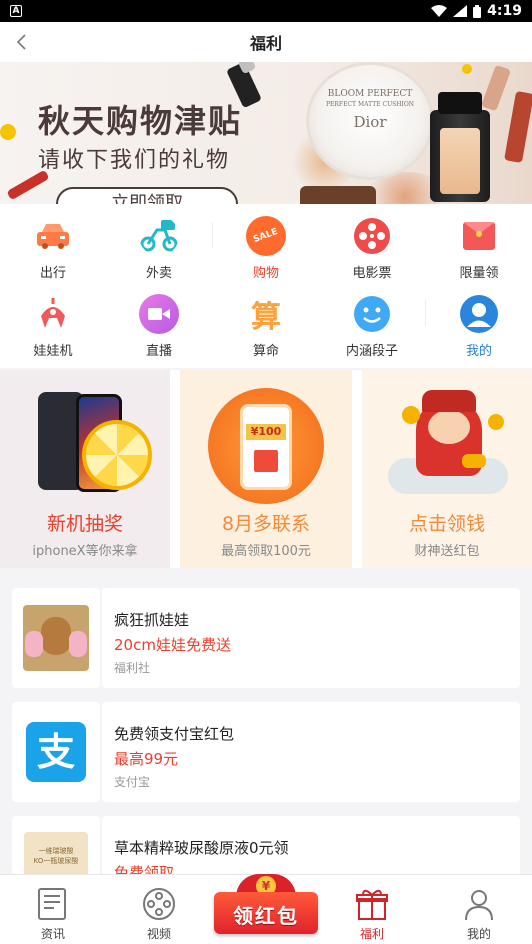 The image size is (532, 944). Describe the element at coordinates (53, 236) in the screenshot. I see `car-icon` at that location.